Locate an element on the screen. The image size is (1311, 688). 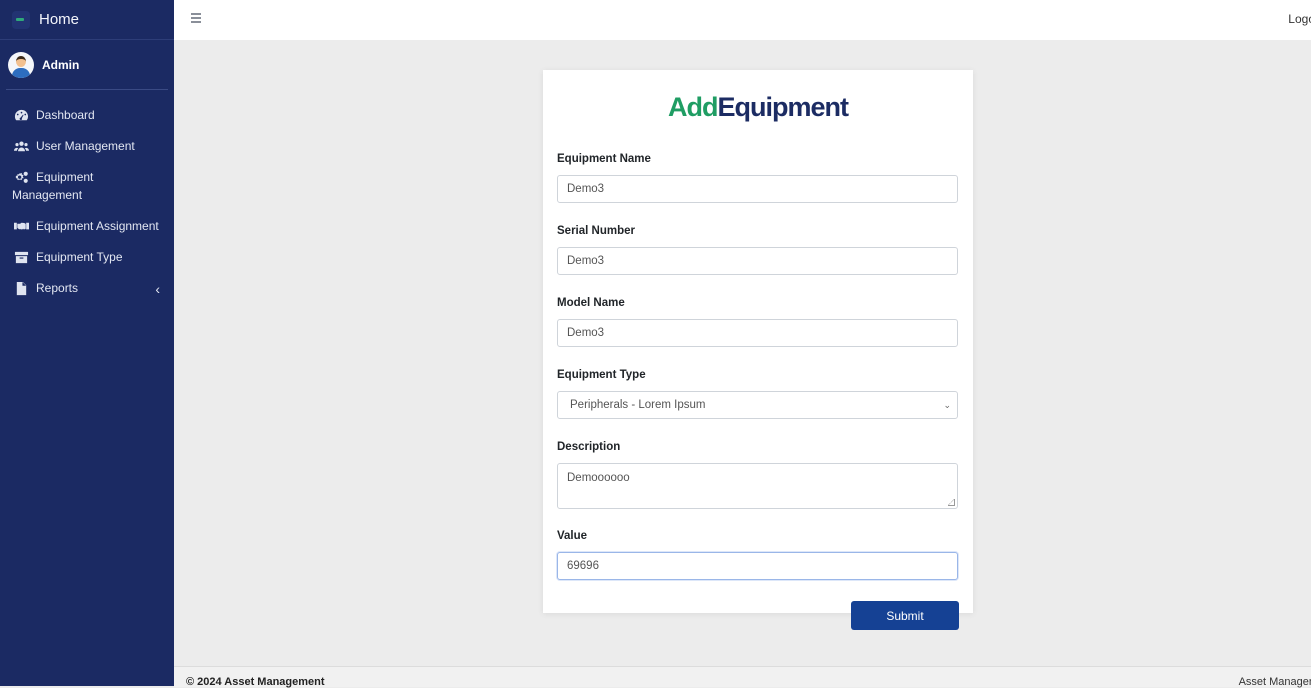
submit-row: Submit is located at coordinates (758, 616).